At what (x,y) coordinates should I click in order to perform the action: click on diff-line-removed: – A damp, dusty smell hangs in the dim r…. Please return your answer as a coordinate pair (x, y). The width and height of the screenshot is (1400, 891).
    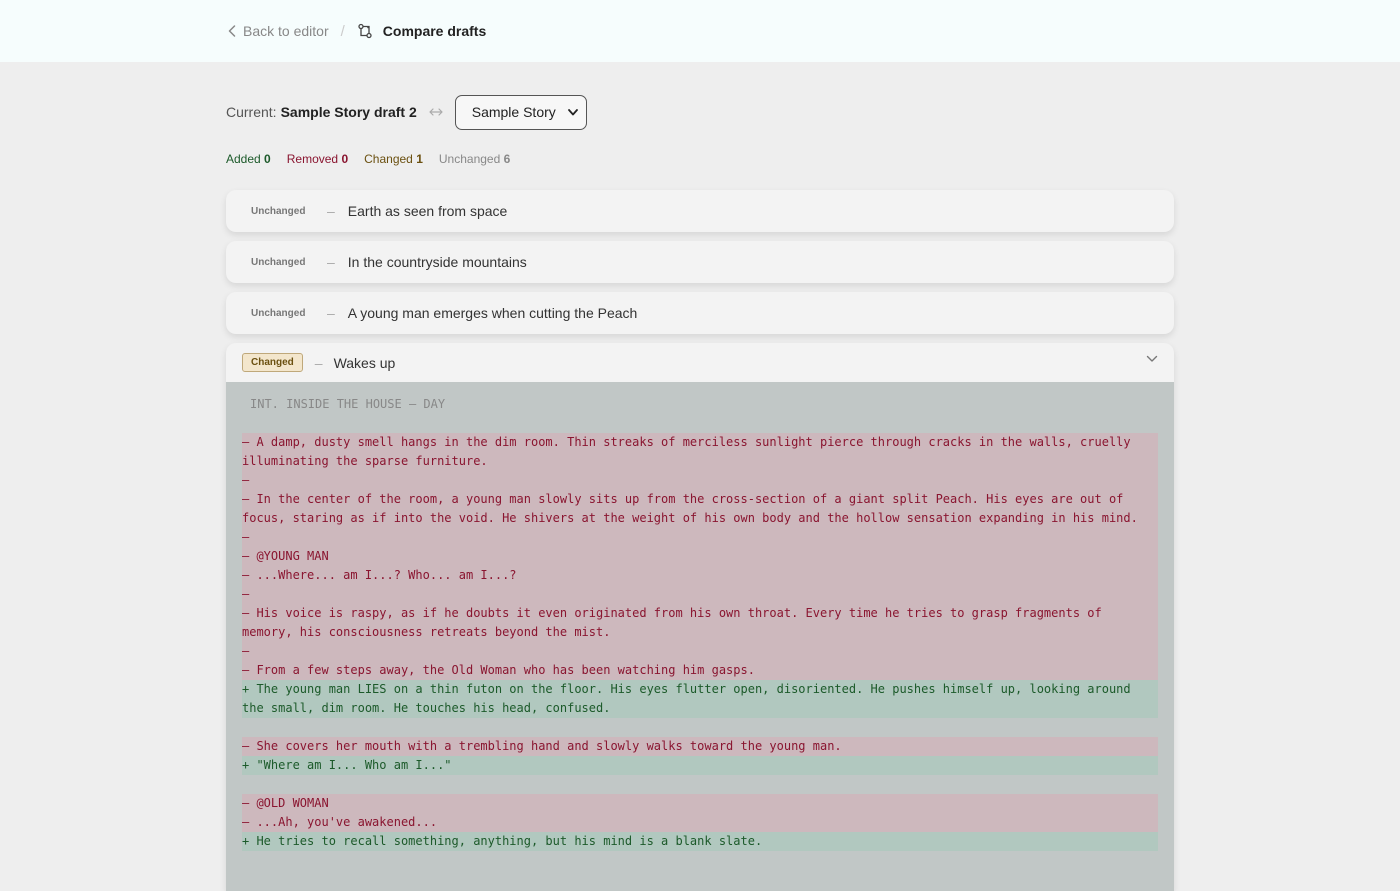
    Looking at the image, I should click on (700, 452).